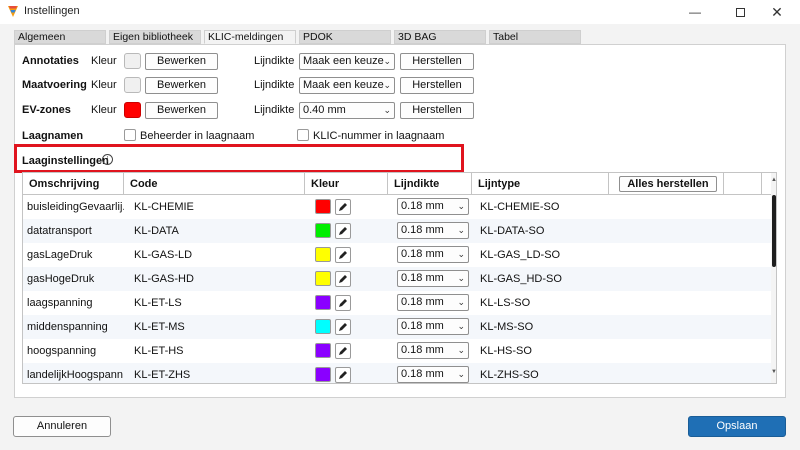  I want to click on evzones-edit-button: Bewerken, so click(181, 110).